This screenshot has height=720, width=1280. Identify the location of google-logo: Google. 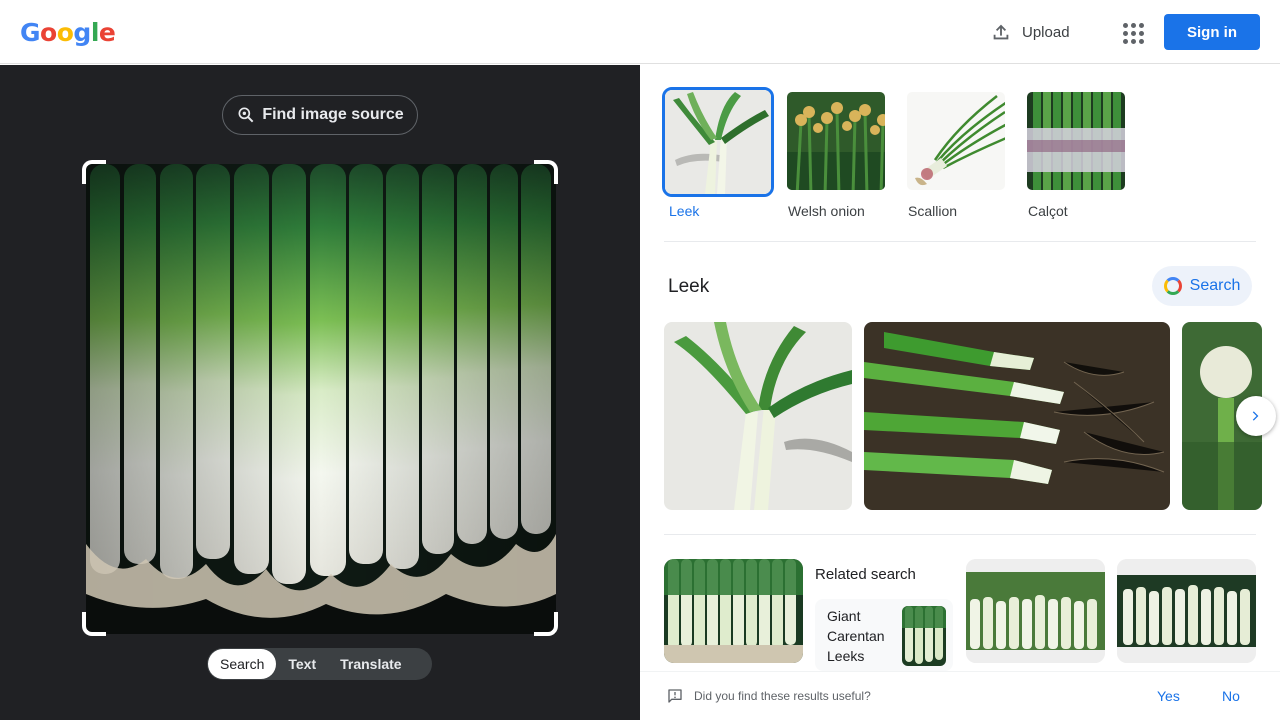
(68, 32).